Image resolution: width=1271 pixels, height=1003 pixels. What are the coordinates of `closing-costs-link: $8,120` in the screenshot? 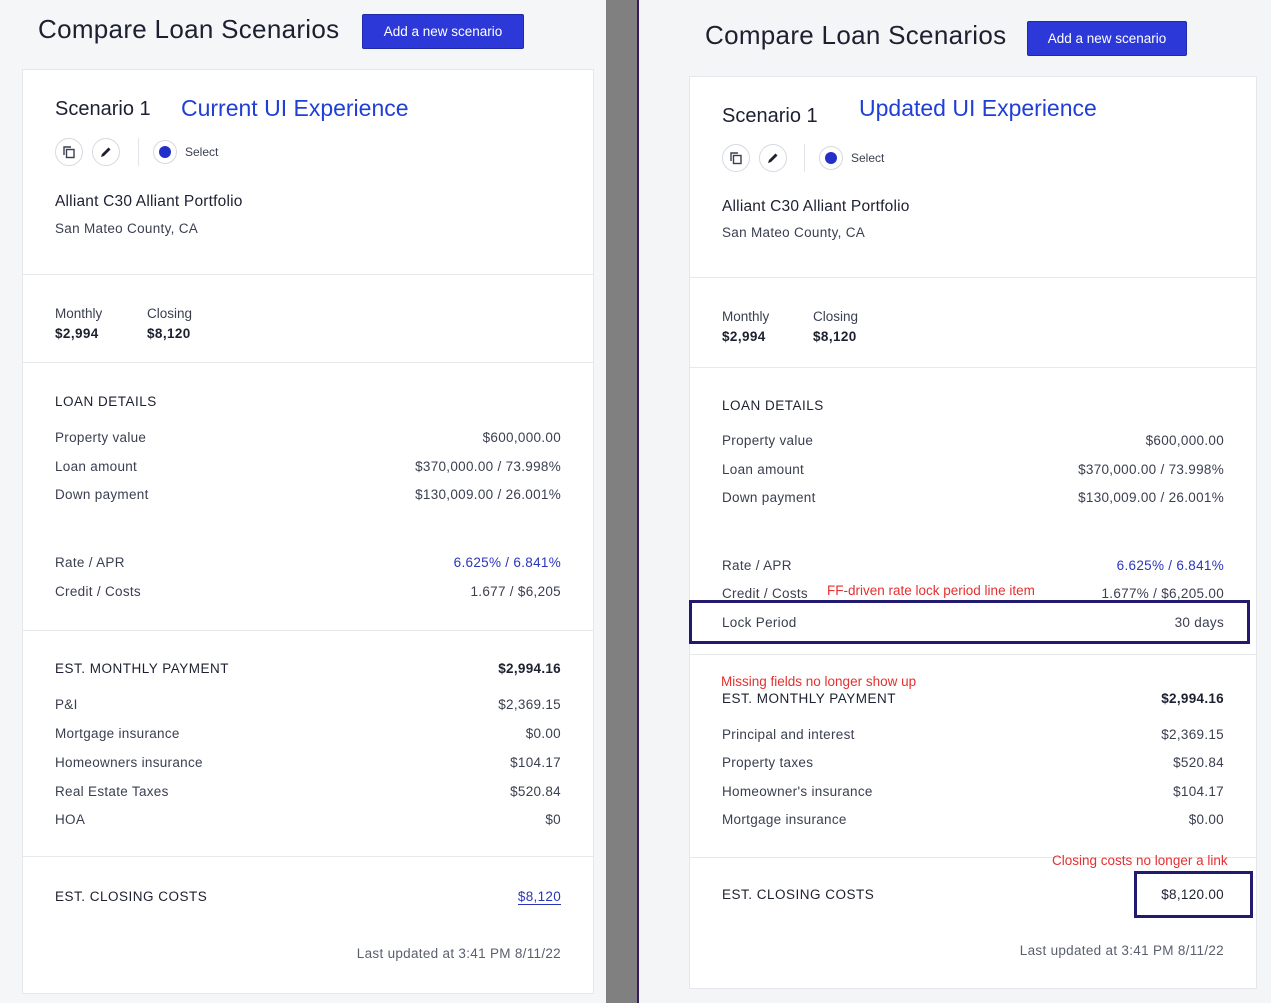 It's located at (539, 897).